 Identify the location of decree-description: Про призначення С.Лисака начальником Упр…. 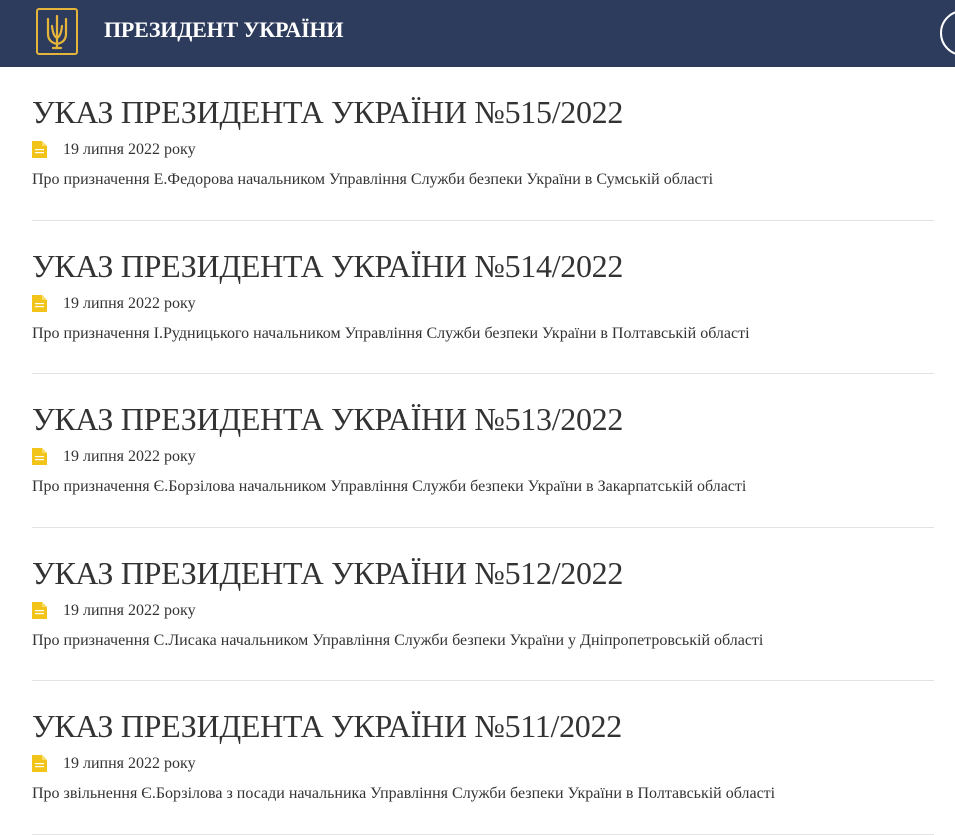
(397, 641).